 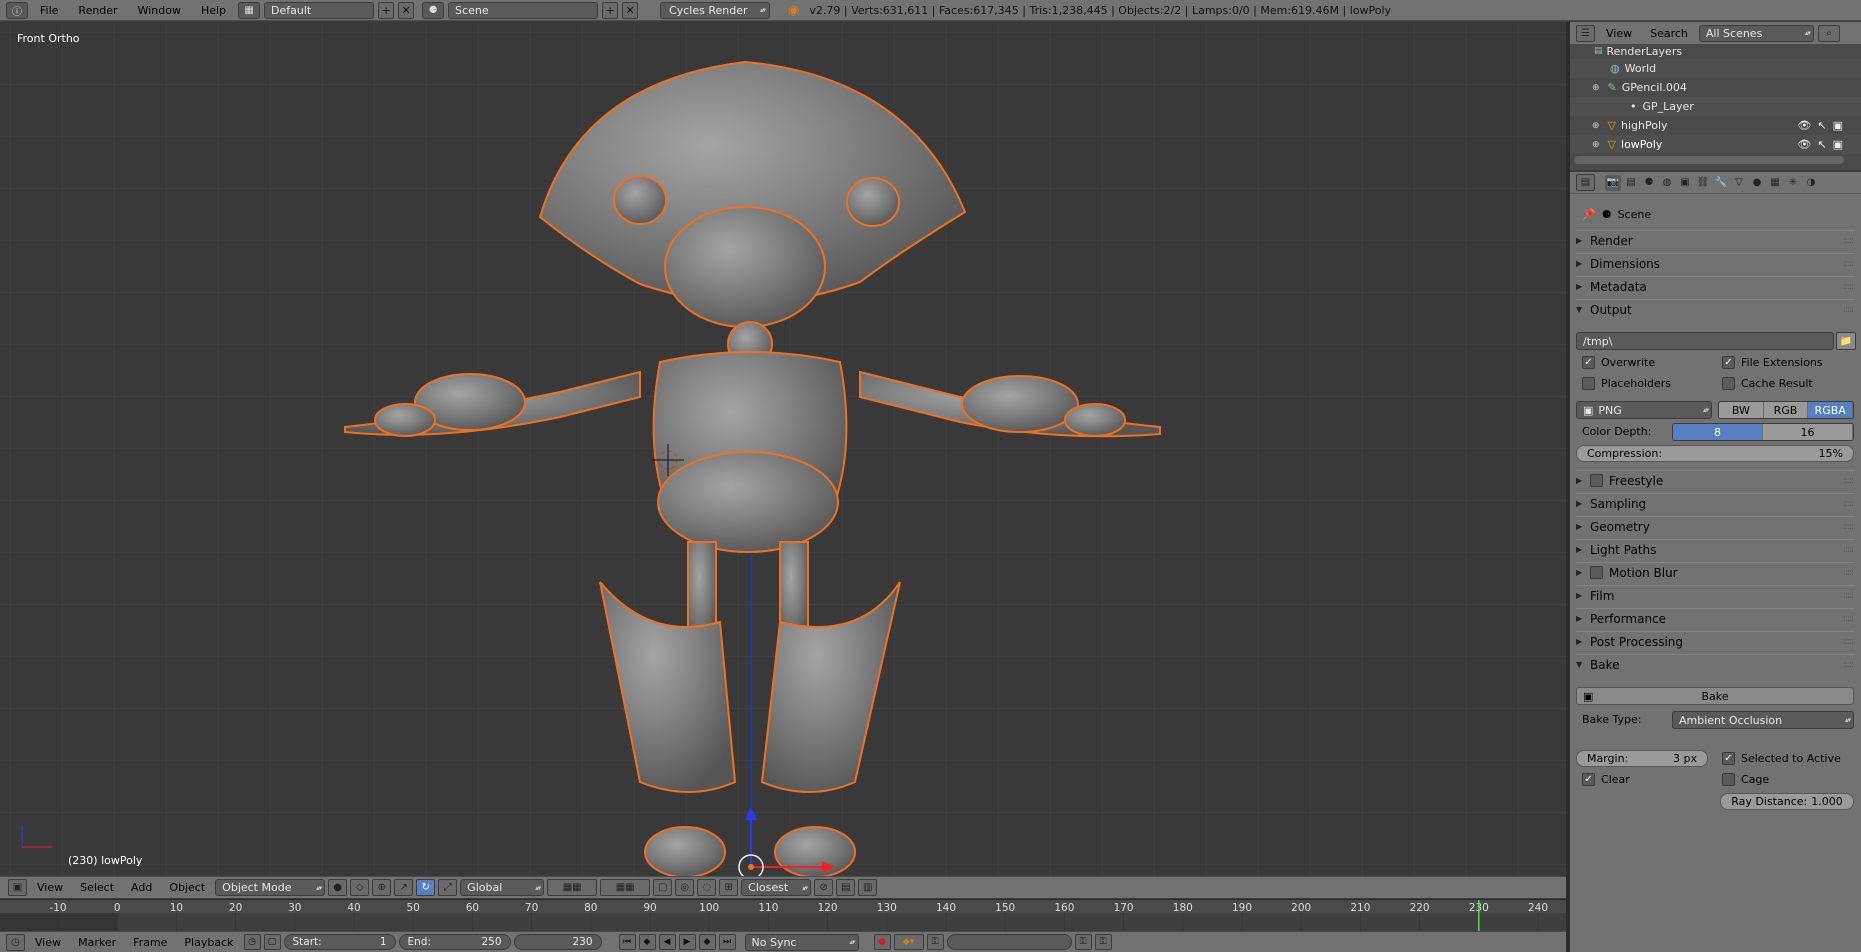 What do you see at coordinates (667, 942) in the screenshot?
I see `play-reverse-icon: ◀` at bounding box center [667, 942].